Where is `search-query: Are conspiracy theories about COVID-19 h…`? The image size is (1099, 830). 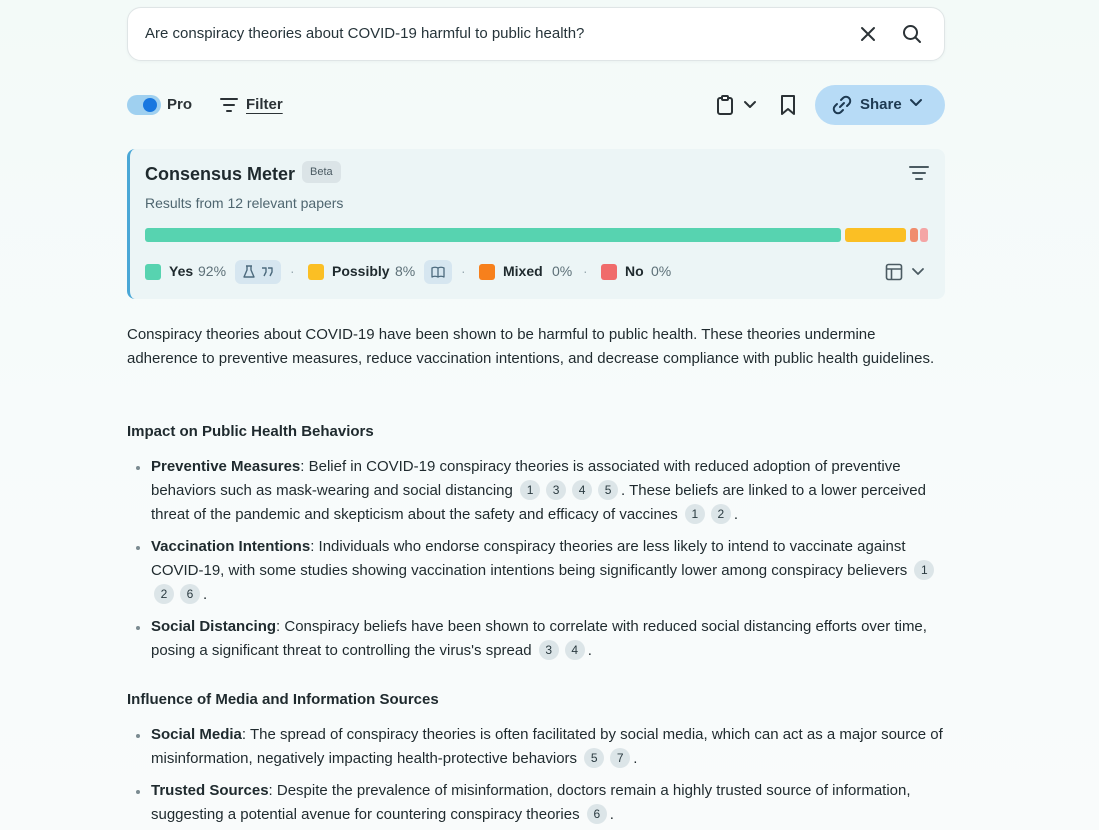 search-query: Are conspiracy theories about COVID-19 h… is located at coordinates (364, 33).